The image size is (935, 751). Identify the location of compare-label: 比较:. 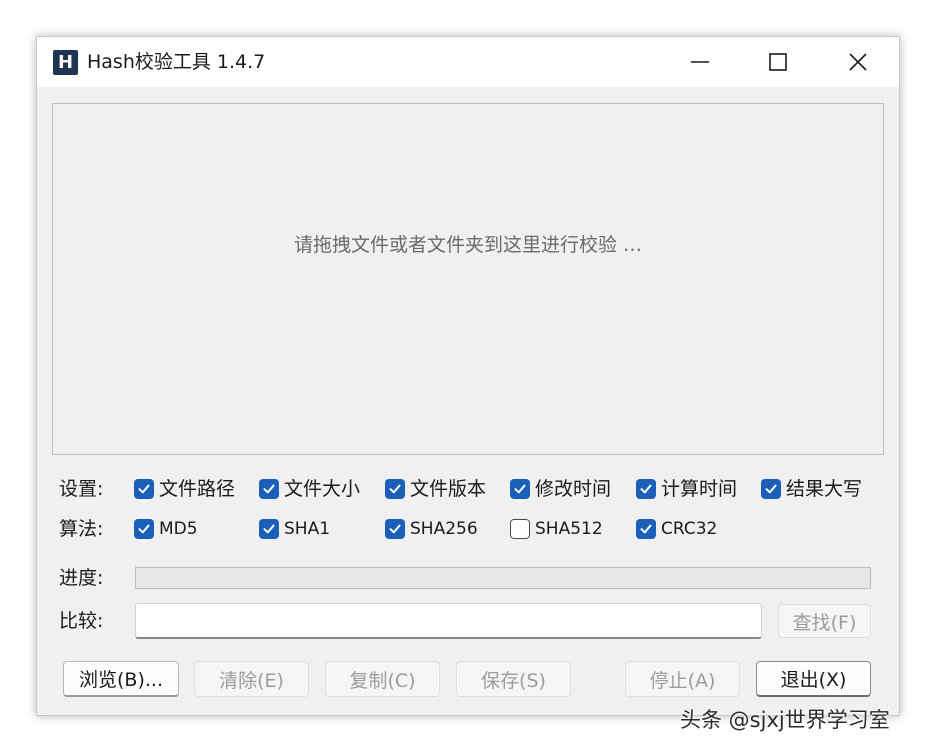
(81, 621).